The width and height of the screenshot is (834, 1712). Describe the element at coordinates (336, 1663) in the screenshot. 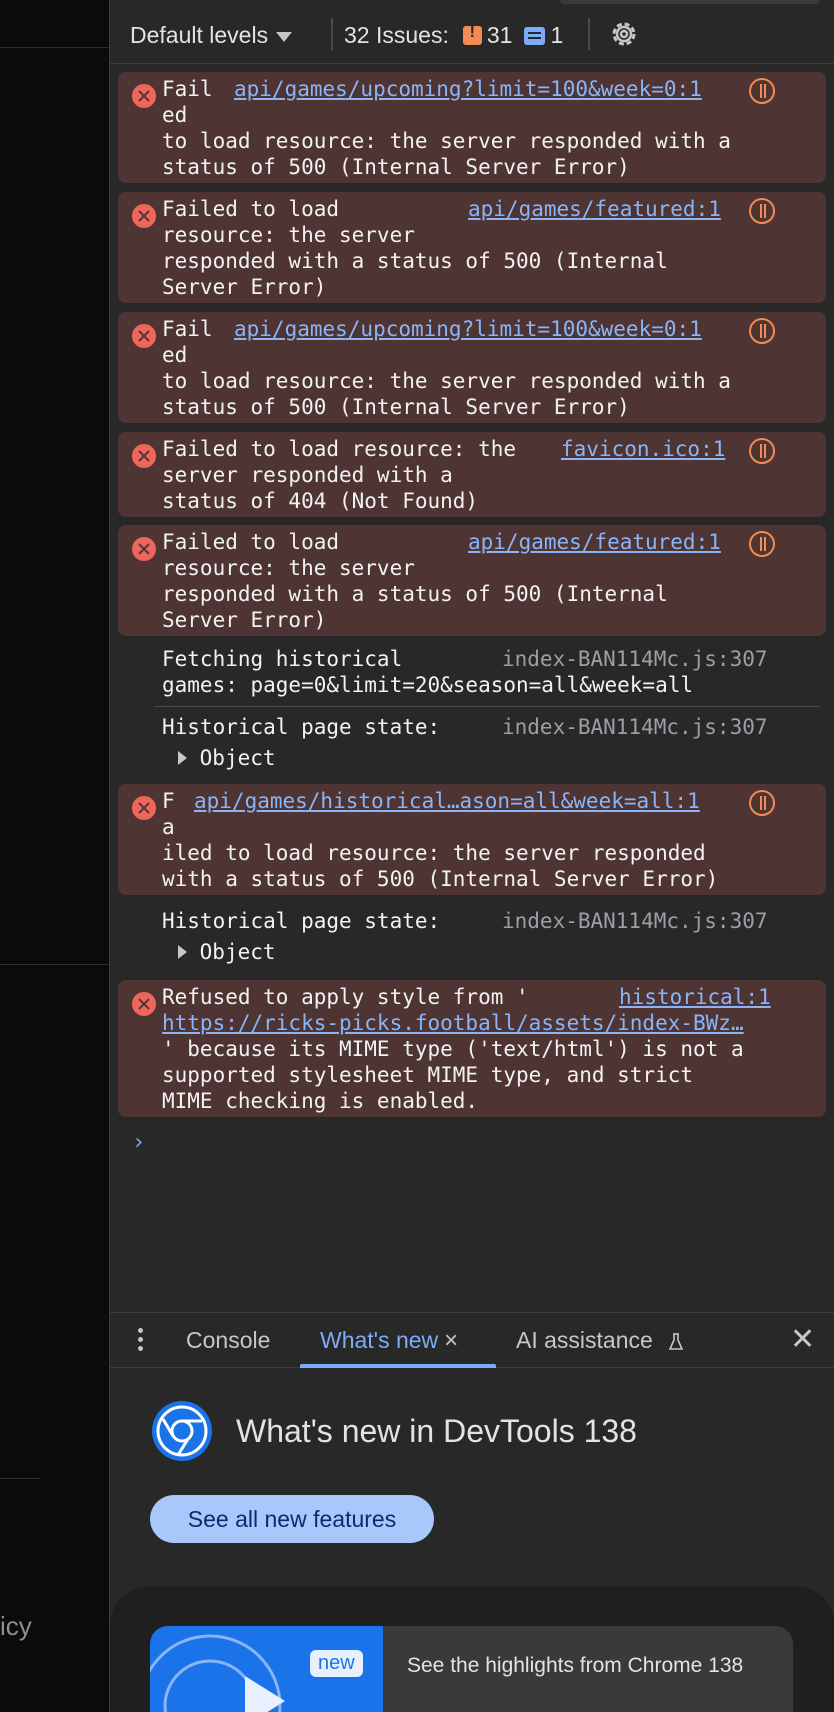

I see `new-badge: new` at that location.